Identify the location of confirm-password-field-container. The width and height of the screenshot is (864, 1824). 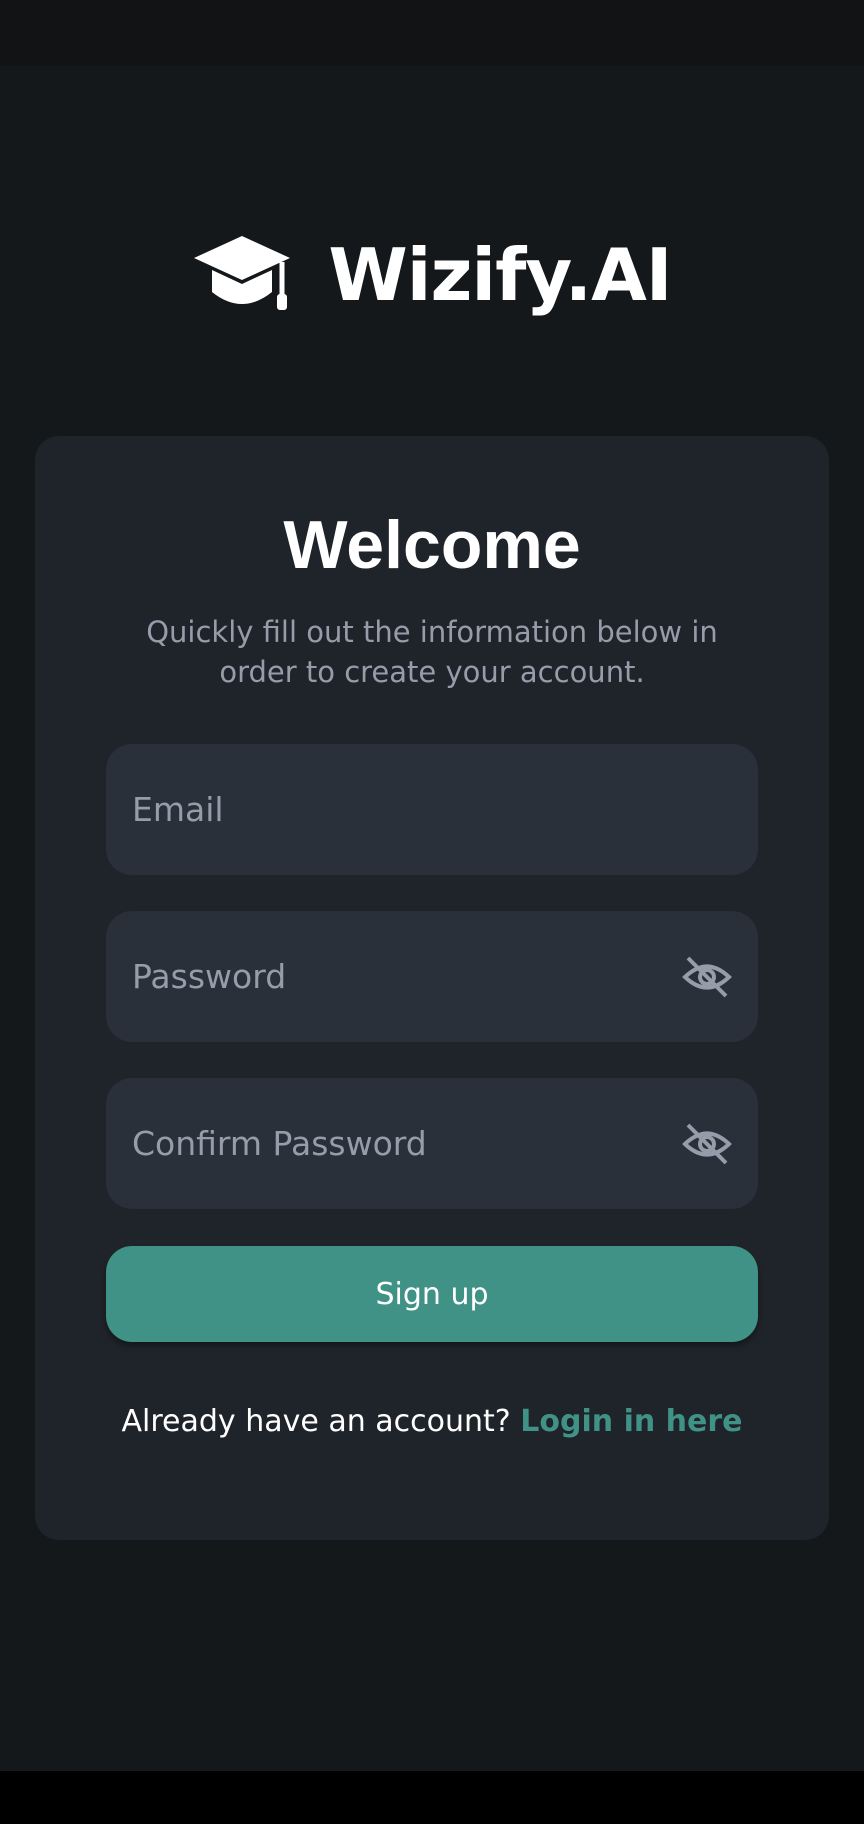
(432, 1143).